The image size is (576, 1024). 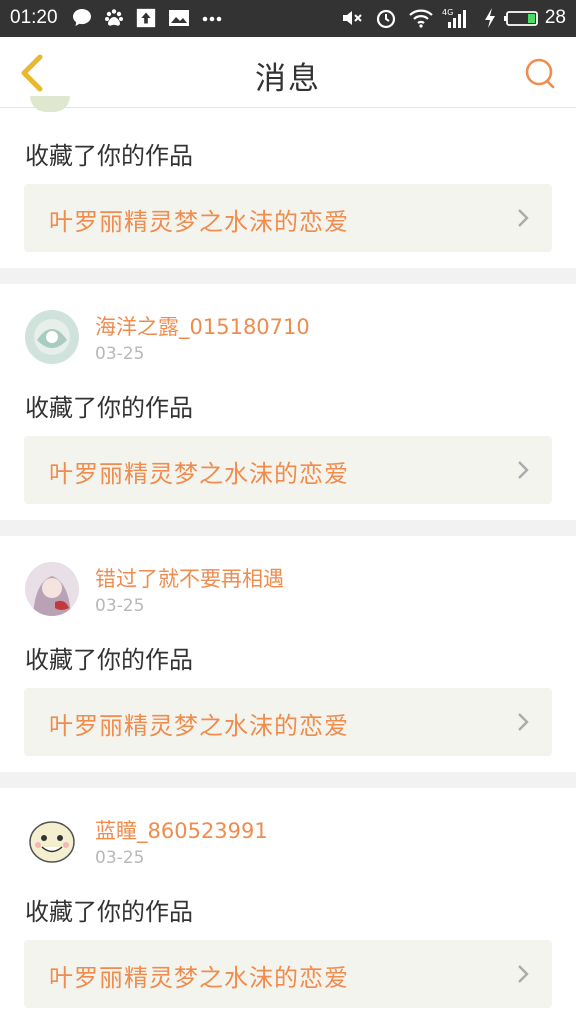 What do you see at coordinates (490, 18) in the screenshot?
I see `charging-icon` at bounding box center [490, 18].